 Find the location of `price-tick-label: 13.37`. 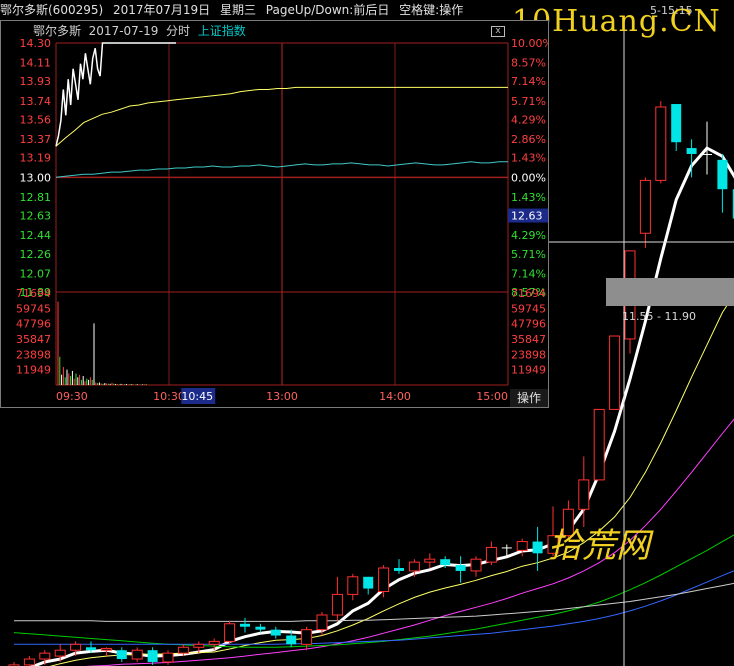

price-tick-label: 13.37 is located at coordinates (36, 139).